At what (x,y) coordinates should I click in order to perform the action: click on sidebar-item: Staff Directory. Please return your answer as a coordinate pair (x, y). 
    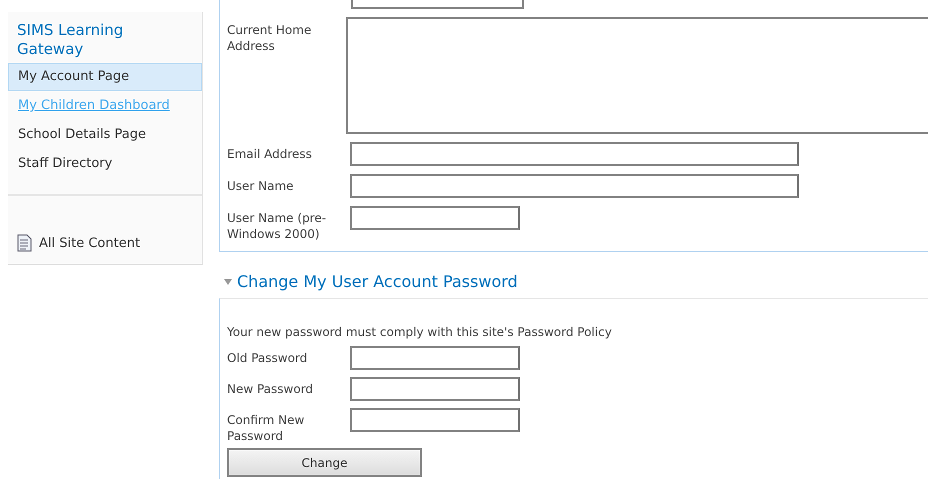
    Looking at the image, I should click on (105, 164).